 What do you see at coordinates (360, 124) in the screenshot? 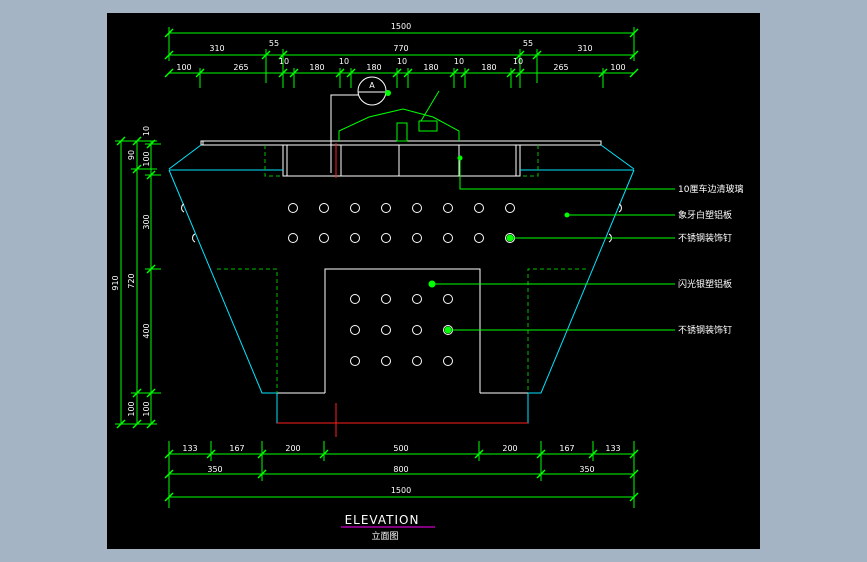
I see `section-marker: A` at bounding box center [360, 124].